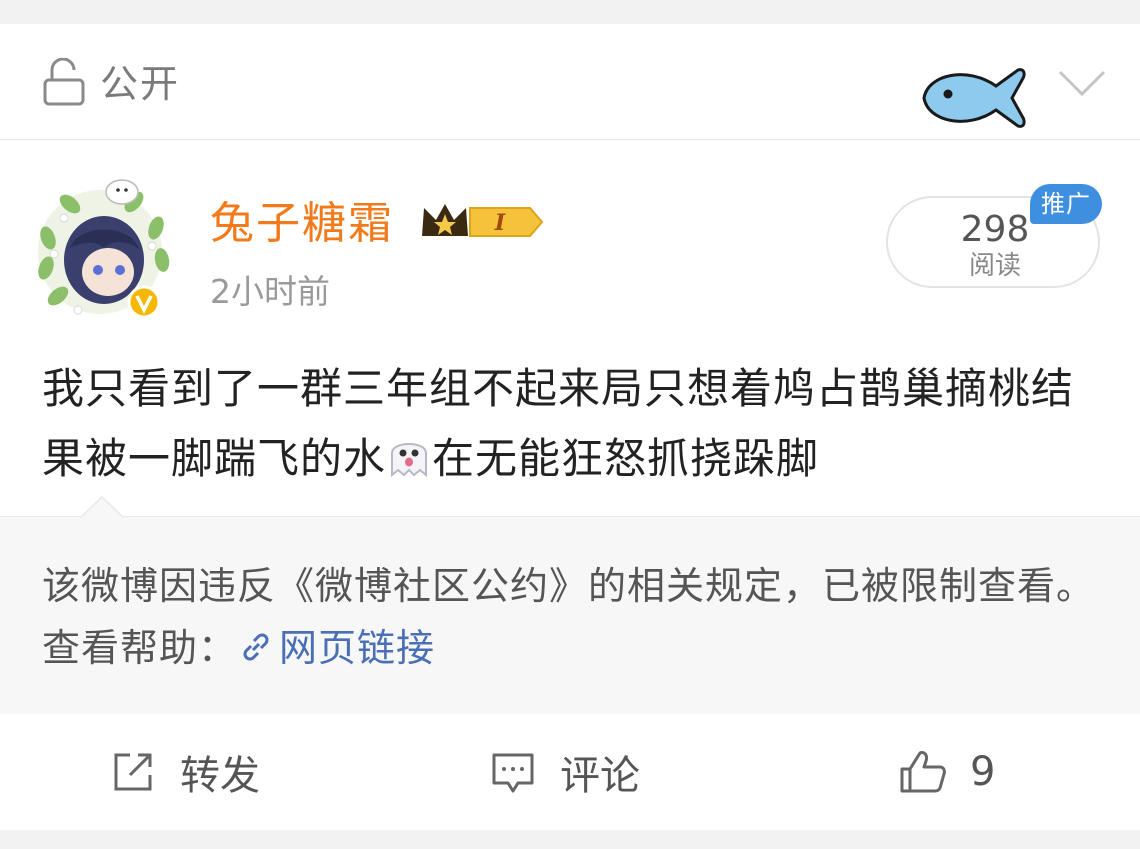  What do you see at coordinates (482, 221) in the screenshot?
I see `crown-level-badge-icon: I` at bounding box center [482, 221].